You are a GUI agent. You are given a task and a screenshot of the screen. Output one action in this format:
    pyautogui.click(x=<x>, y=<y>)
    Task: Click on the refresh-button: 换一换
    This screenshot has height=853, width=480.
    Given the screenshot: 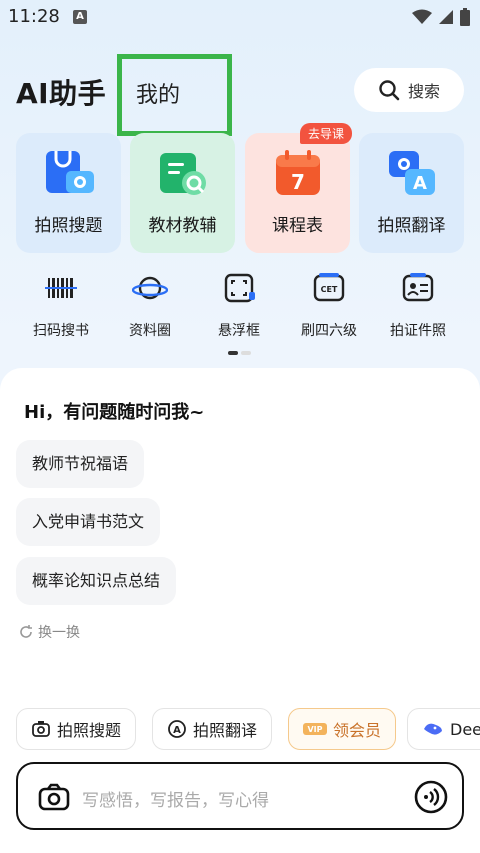 What is the action you would take?
    pyautogui.click(x=49, y=632)
    